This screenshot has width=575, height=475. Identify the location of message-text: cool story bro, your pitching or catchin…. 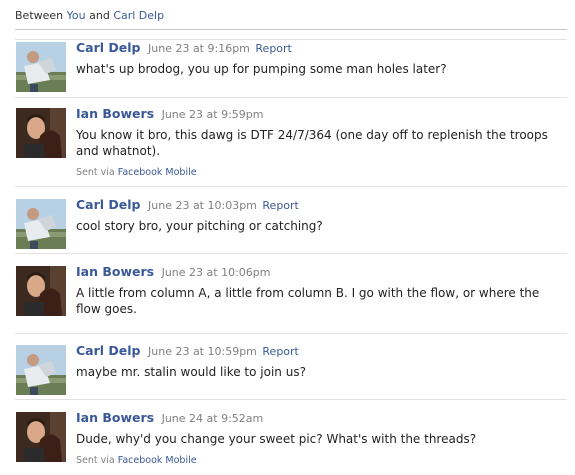
(199, 226).